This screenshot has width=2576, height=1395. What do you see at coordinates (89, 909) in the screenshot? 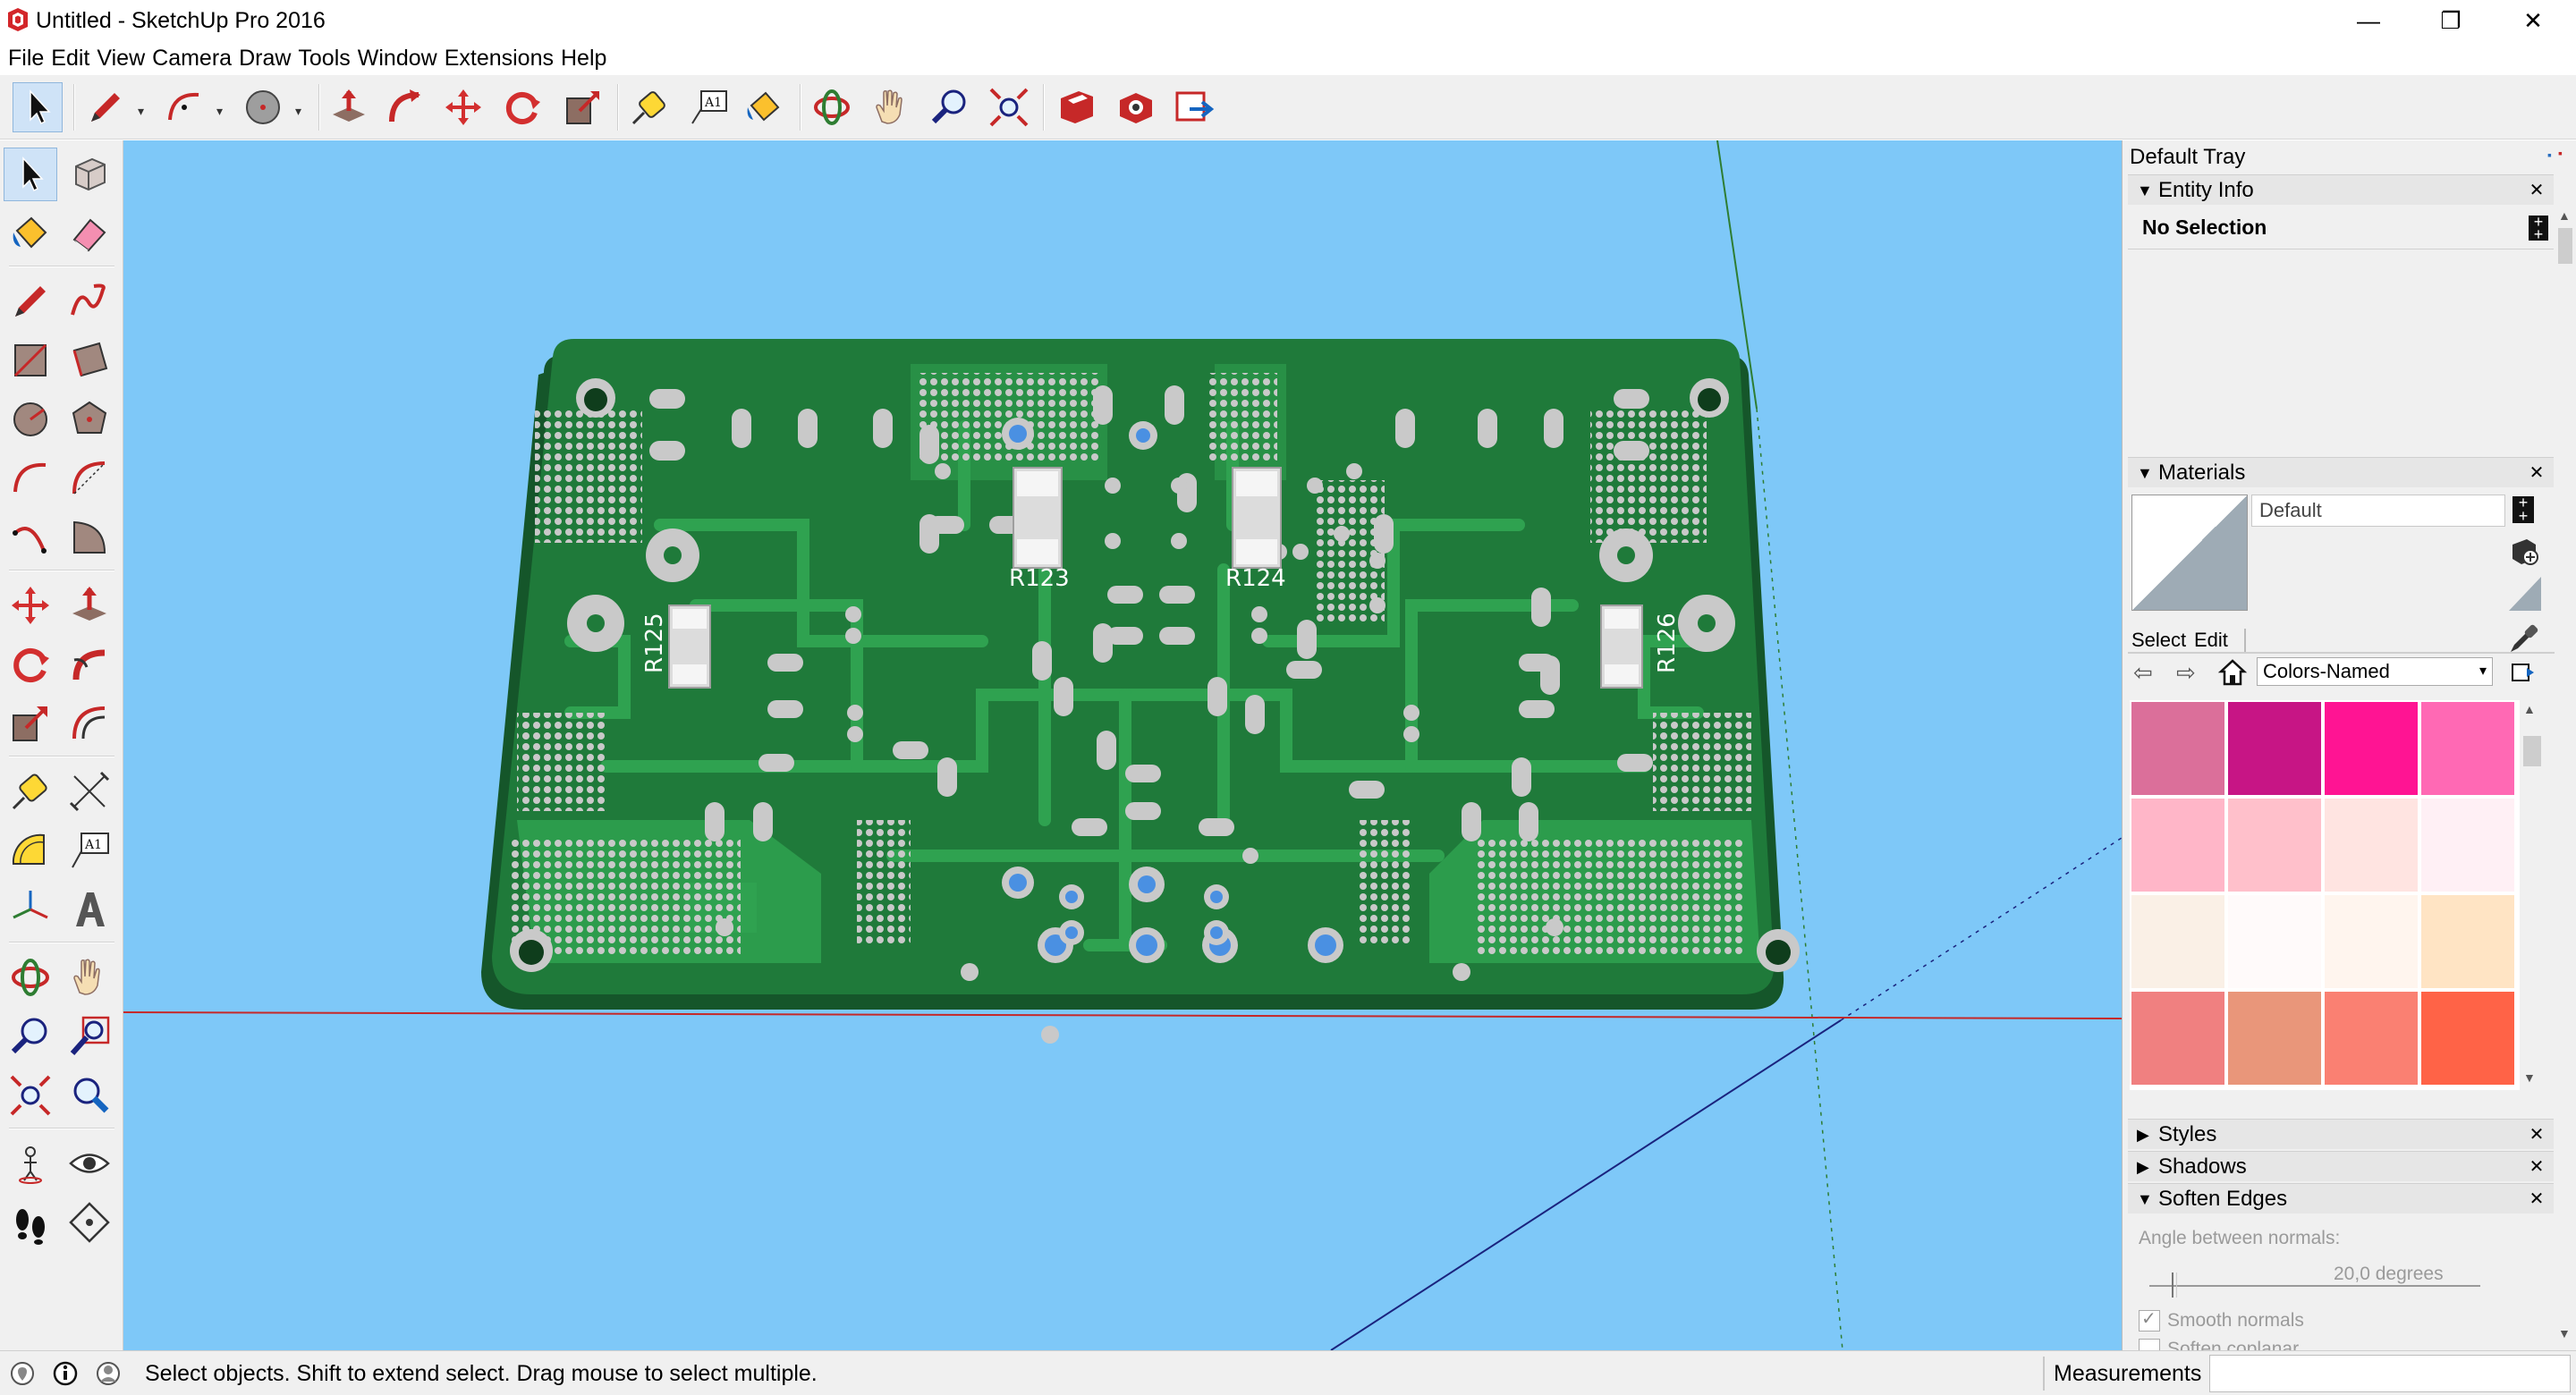
I see `left-3d-text-tool` at bounding box center [89, 909].